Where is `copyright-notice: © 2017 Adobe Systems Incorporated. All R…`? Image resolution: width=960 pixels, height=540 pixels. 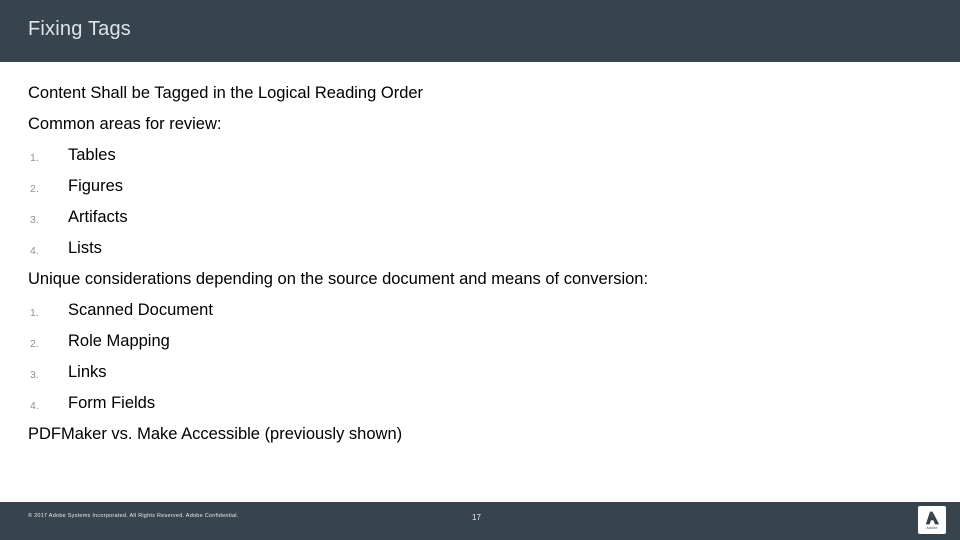 copyright-notice: © 2017 Adobe Systems Incorporated. All R… is located at coordinates (133, 516).